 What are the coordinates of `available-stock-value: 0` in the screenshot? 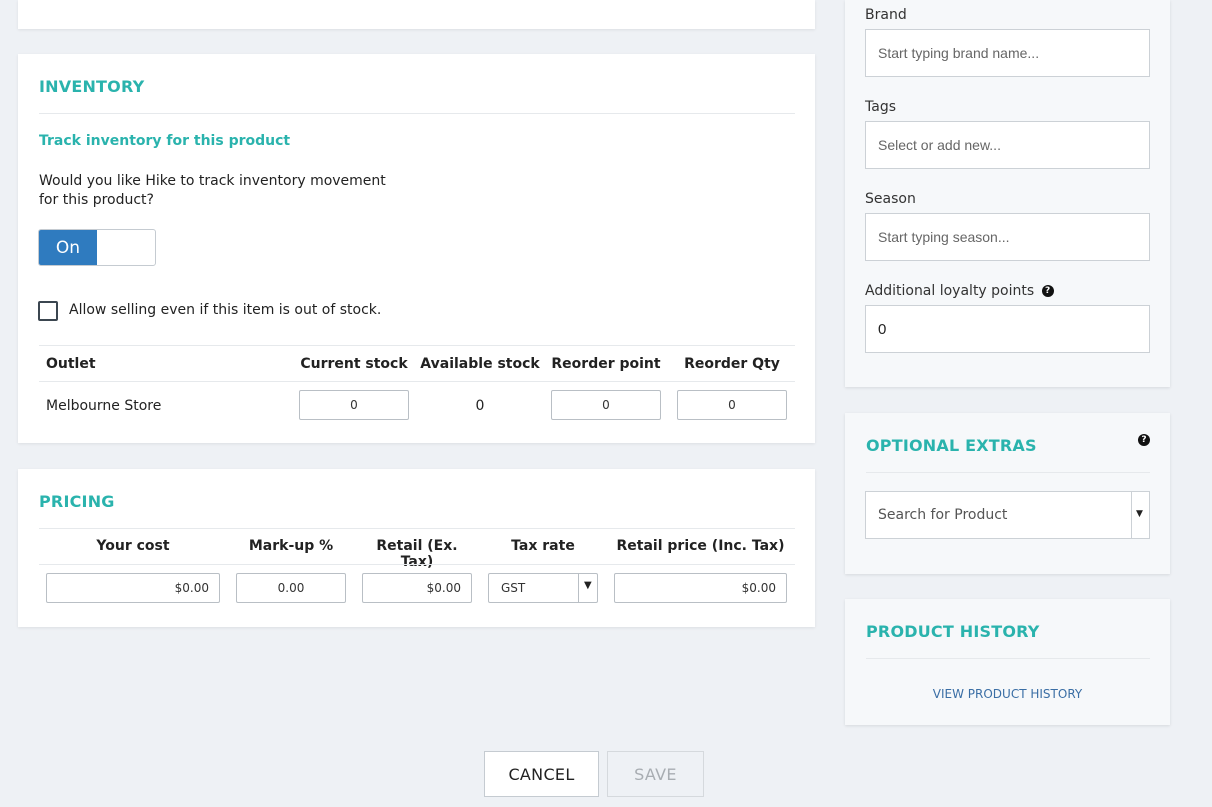 It's located at (480, 406).